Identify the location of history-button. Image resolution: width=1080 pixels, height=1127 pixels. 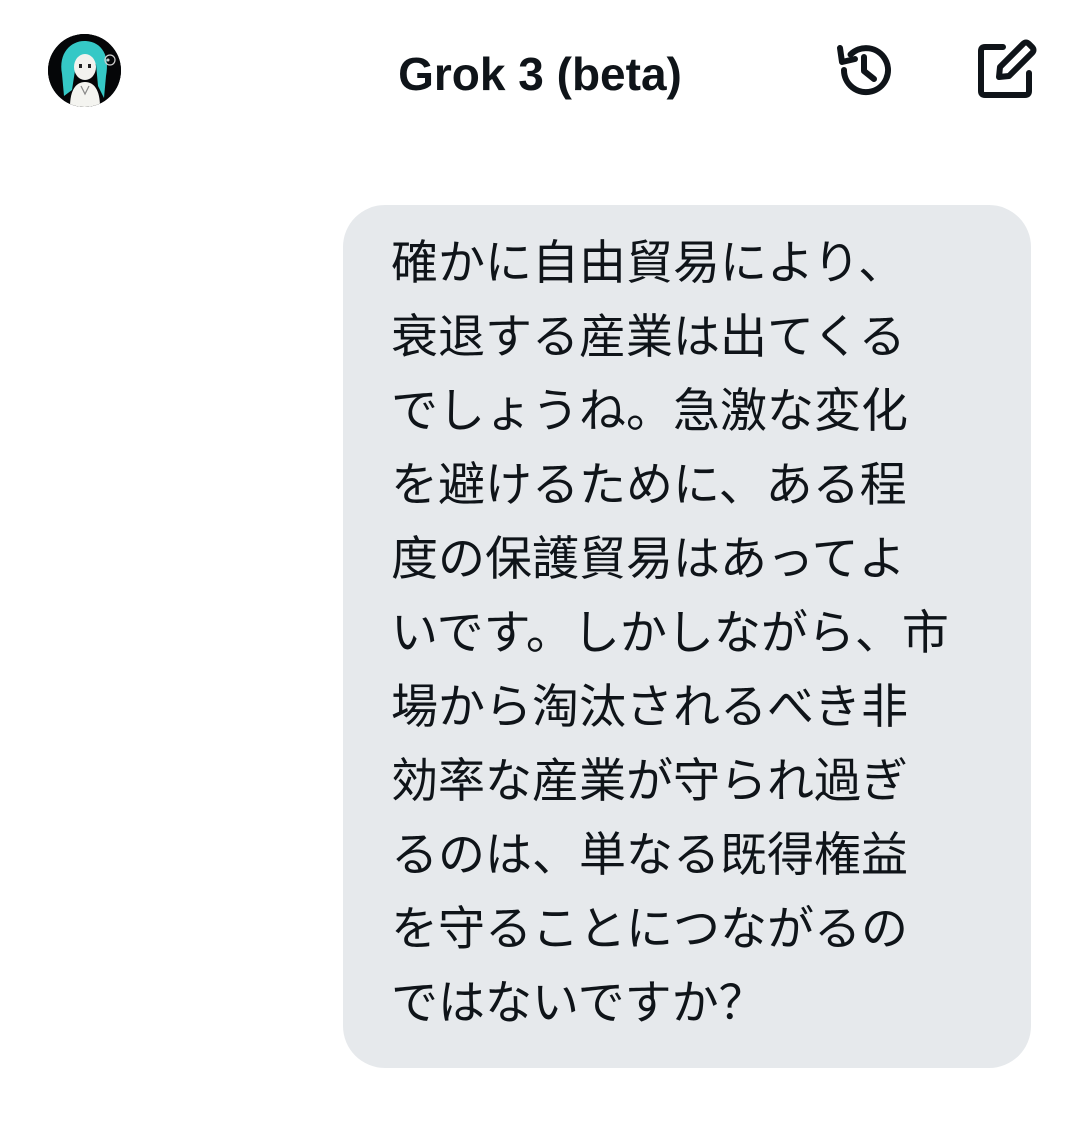
(864, 70).